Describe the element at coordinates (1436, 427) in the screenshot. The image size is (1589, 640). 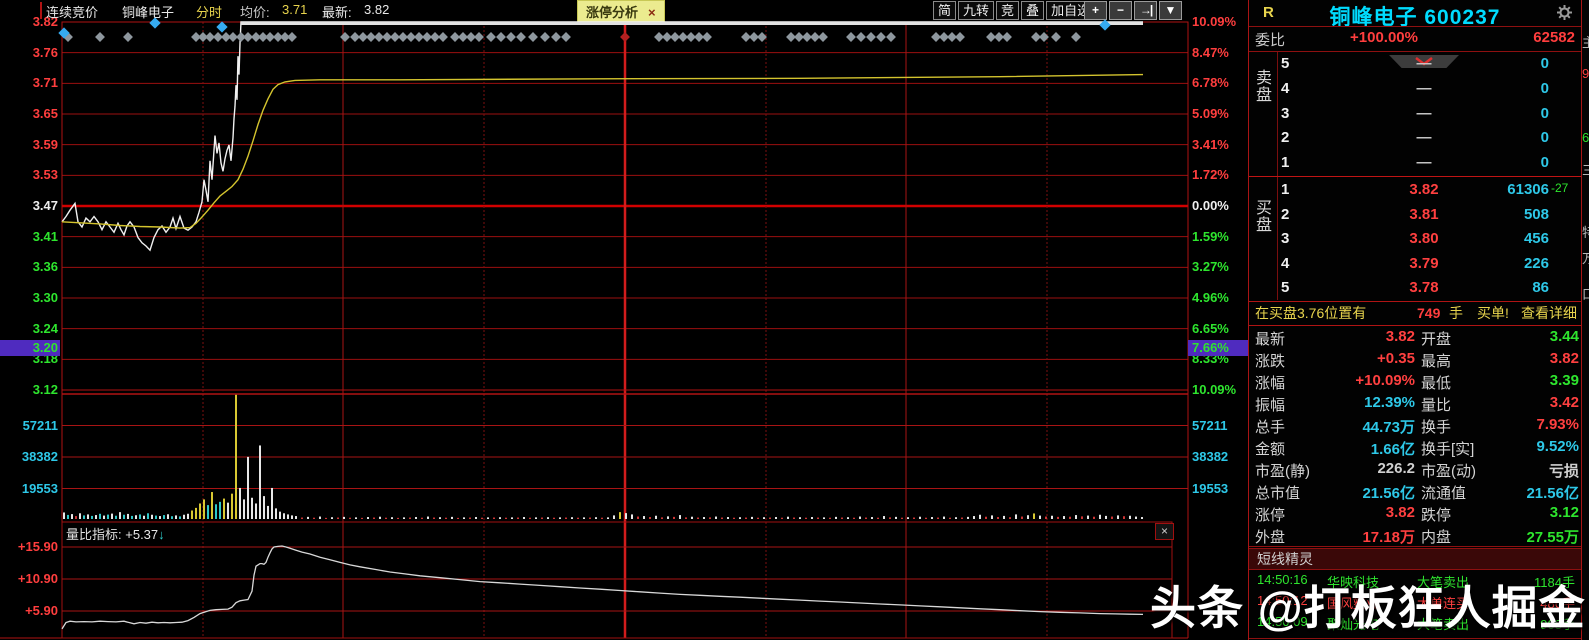
I see `stat-label: 换手` at that location.